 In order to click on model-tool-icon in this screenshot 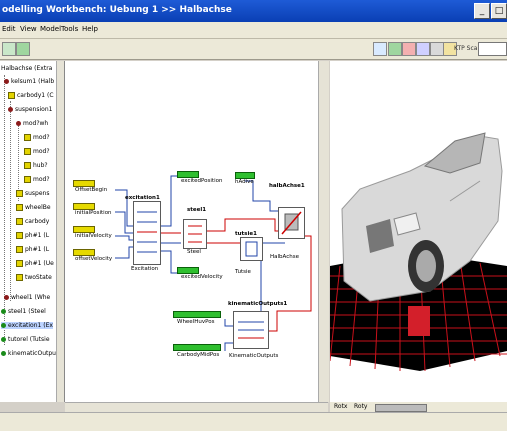, I will do `click(23, 49)`.